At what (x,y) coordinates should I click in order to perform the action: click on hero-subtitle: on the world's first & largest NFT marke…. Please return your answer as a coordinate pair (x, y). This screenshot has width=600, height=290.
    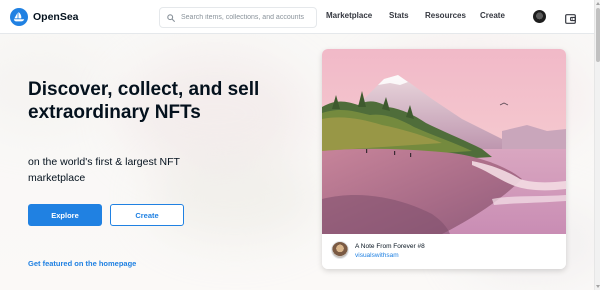
    Looking at the image, I should click on (104, 170).